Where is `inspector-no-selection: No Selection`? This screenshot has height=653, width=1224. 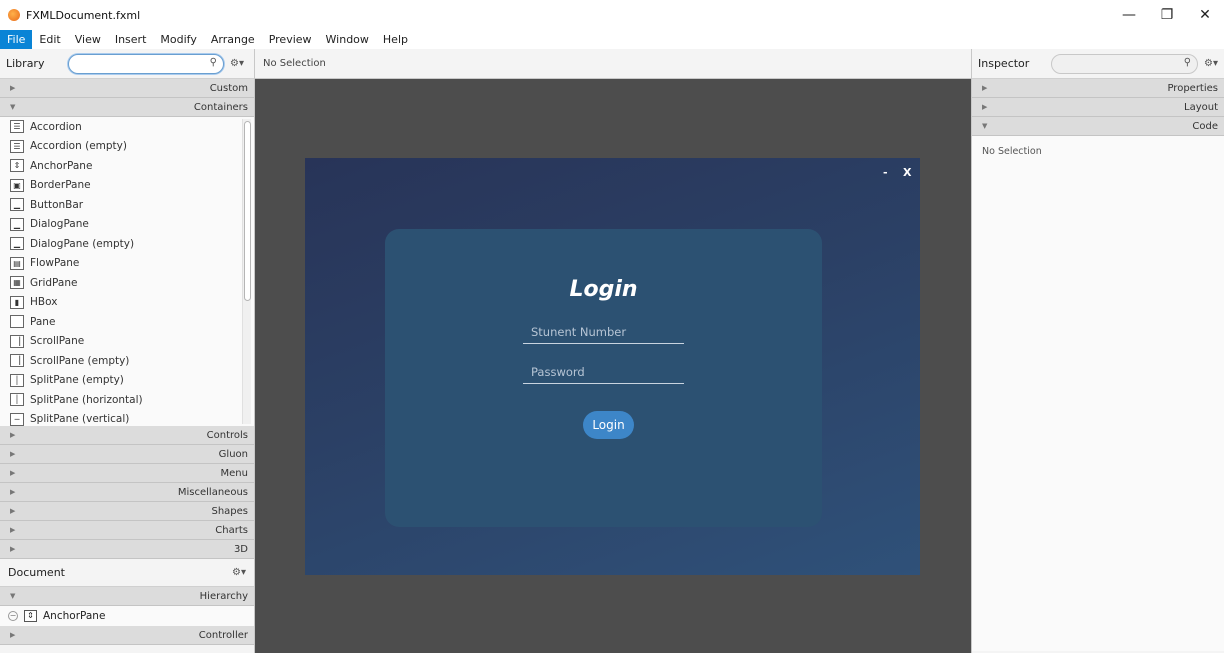 inspector-no-selection: No Selection is located at coordinates (1012, 151).